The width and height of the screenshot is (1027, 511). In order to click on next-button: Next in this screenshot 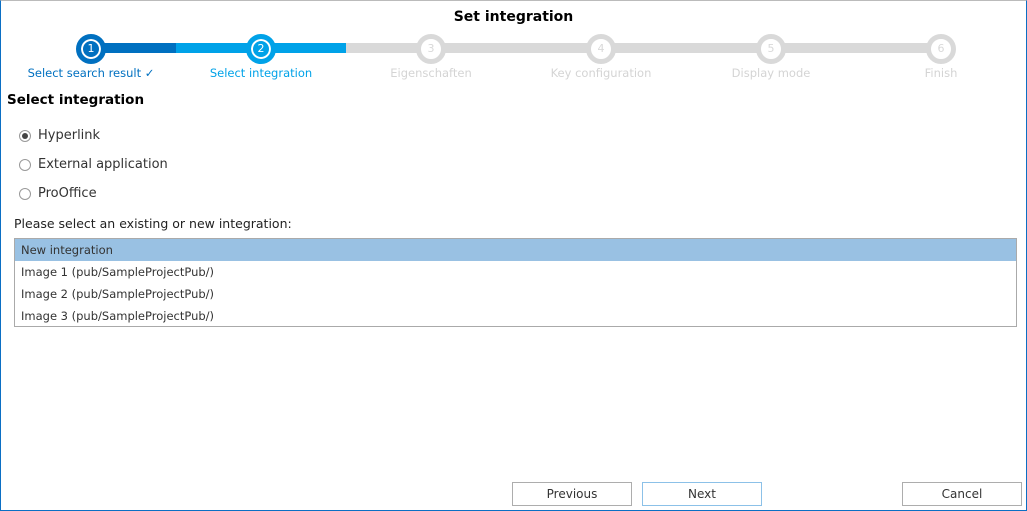, I will do `click(702, 494)`.